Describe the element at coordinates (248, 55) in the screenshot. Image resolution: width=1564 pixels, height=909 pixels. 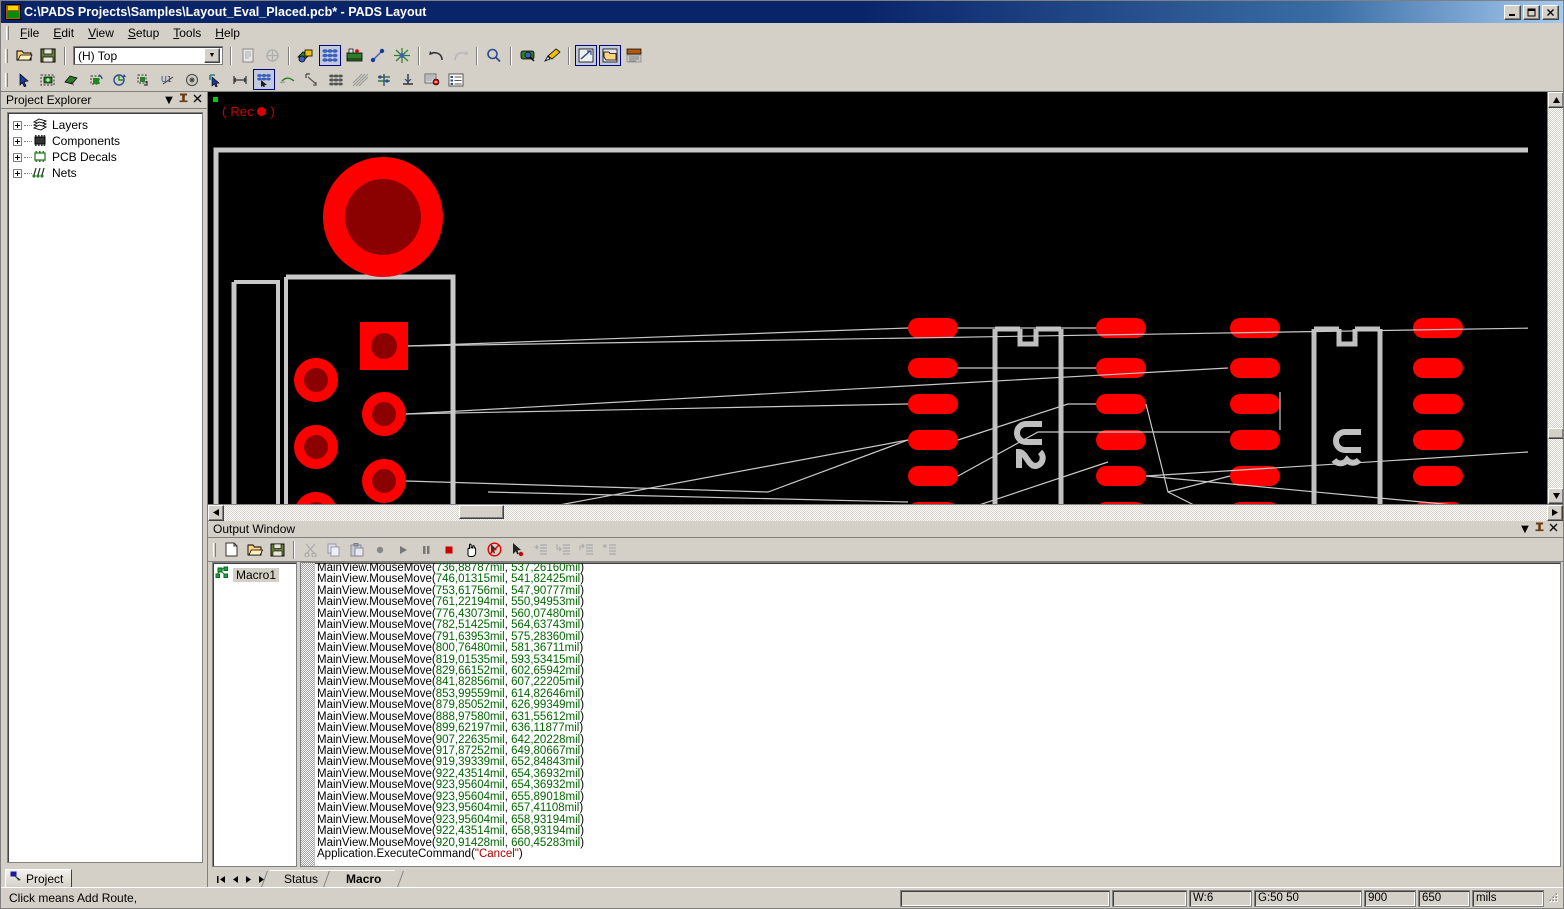
I see `report-icon` at that location.